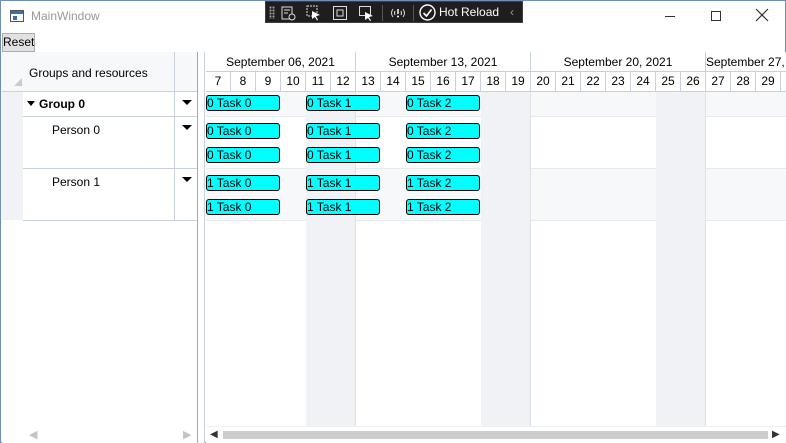 This screenshot has width=786, height=443. I want to click on window-title: MainWindow, so click(65, 16).